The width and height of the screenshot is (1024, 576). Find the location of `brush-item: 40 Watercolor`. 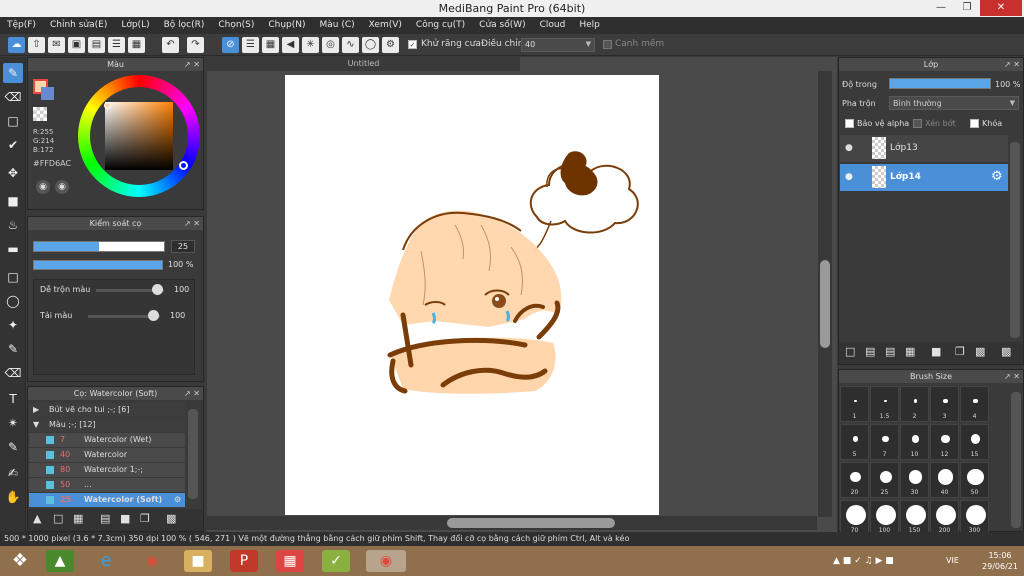

brush-item: 40 Watercolor is located at coordinates (107, 455).